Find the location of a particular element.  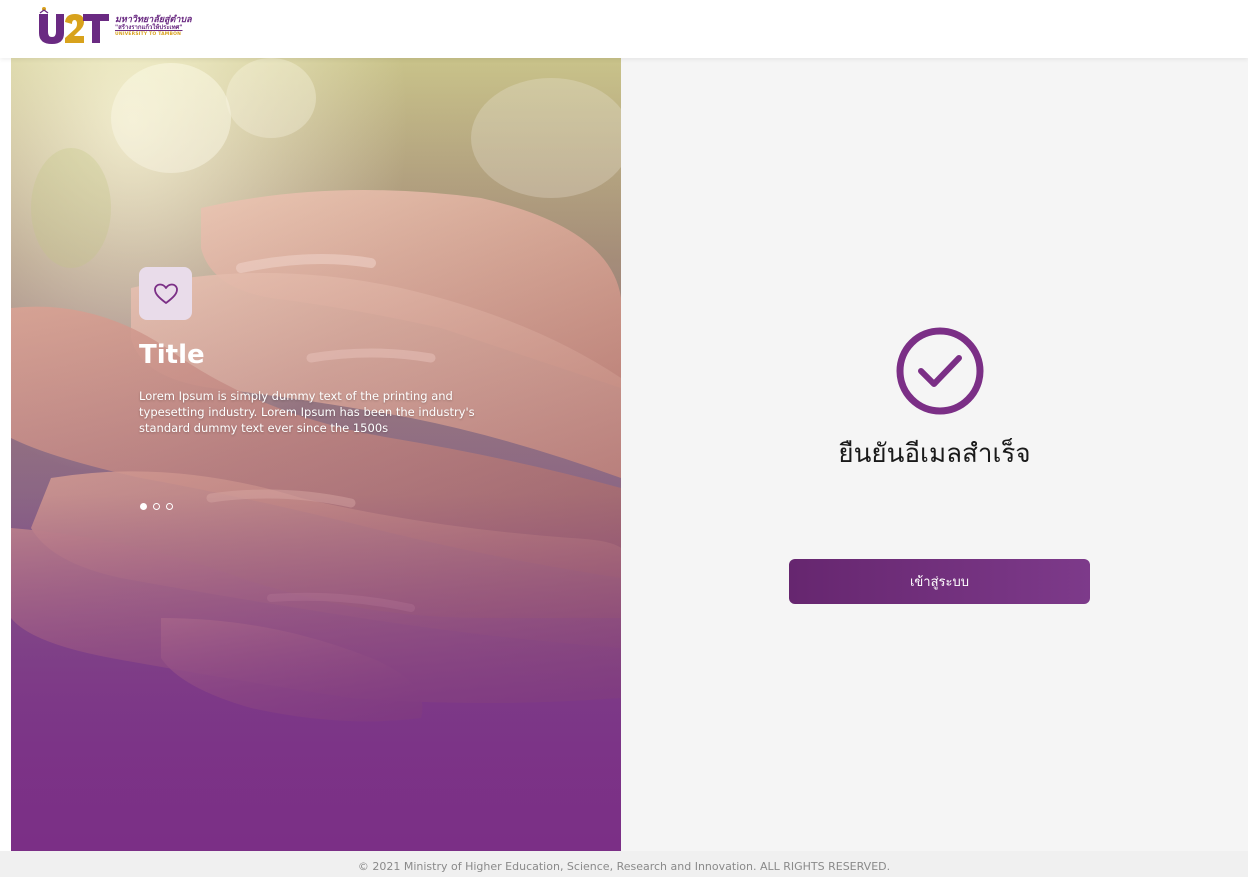

hero-title: Title is located at coordinates (172, 355).